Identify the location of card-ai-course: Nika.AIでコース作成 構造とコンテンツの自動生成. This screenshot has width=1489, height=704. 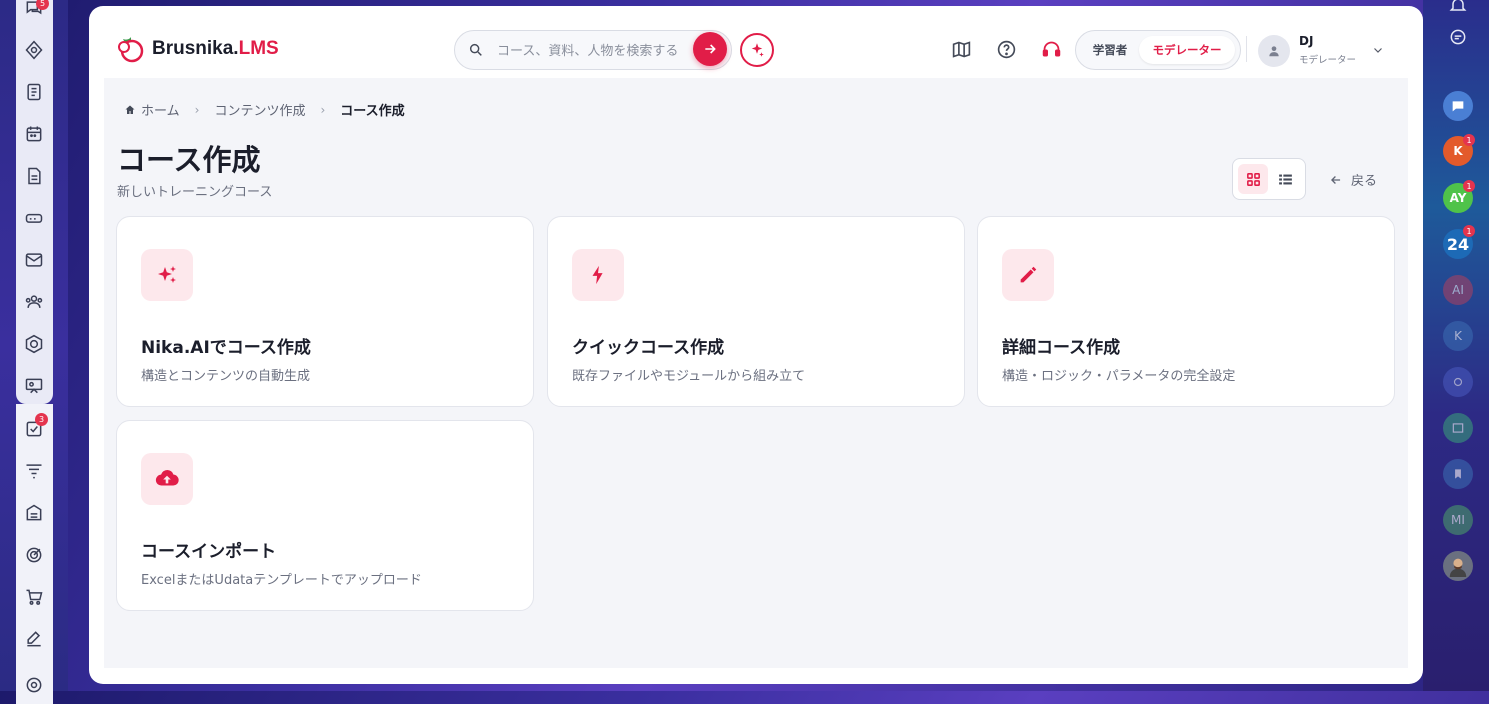
(325, 311).